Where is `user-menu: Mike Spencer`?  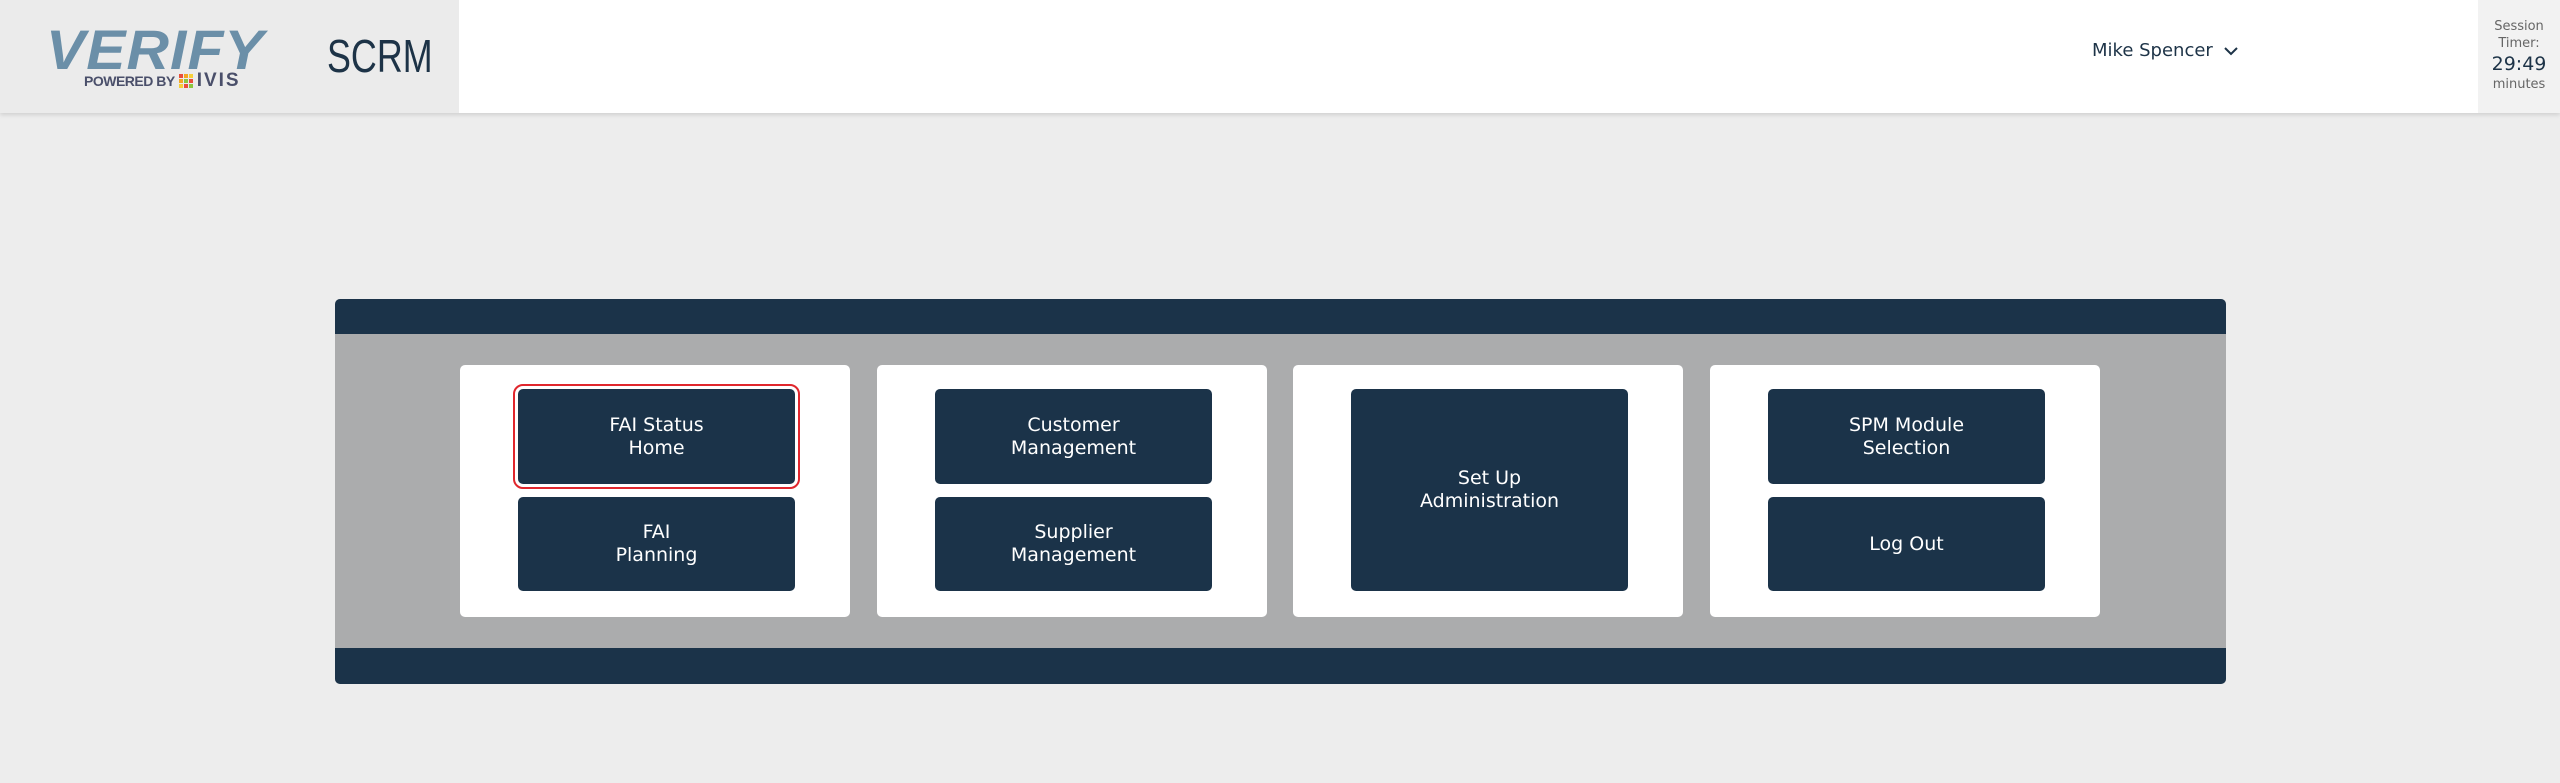
user-menu: Mike Spencer is located at coordinates (2165, 50).